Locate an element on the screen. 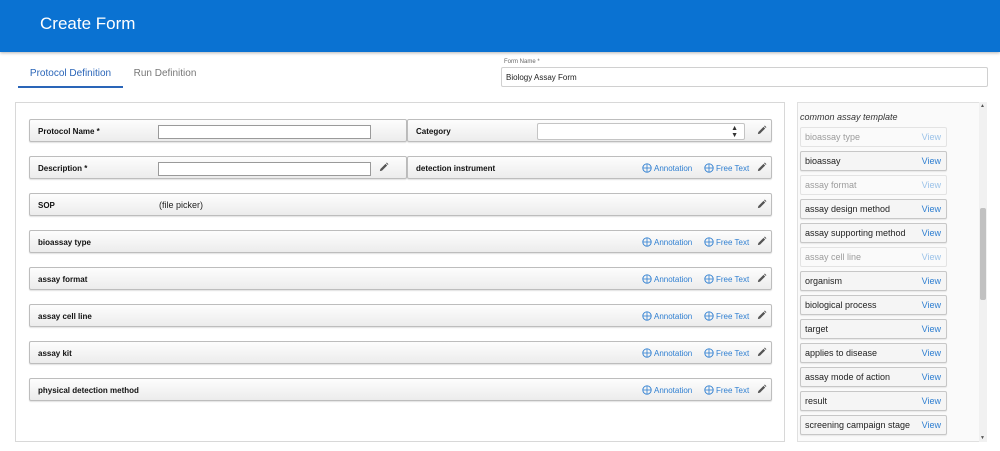 This screenshot has height=451, width=1000. template-item: applies to disease View is located at coordinates (873, 353).